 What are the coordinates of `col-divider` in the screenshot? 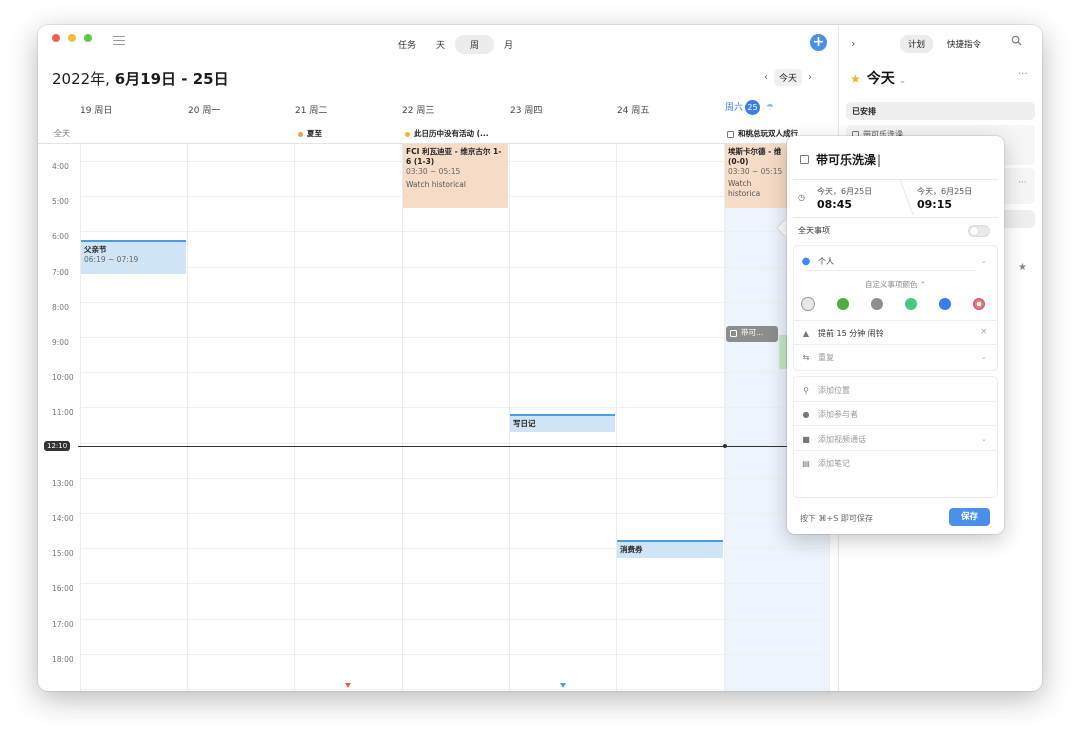 It's located at (294, 417).